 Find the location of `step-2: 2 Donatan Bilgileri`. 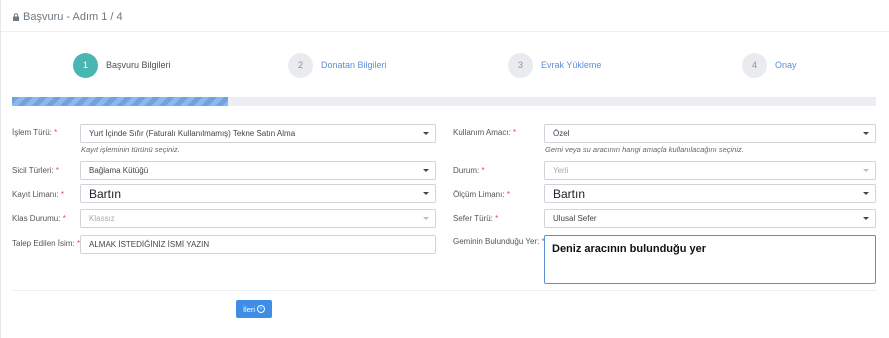

step-2: 2 Donatan Bilgileri is located at coordinates (337, 65).